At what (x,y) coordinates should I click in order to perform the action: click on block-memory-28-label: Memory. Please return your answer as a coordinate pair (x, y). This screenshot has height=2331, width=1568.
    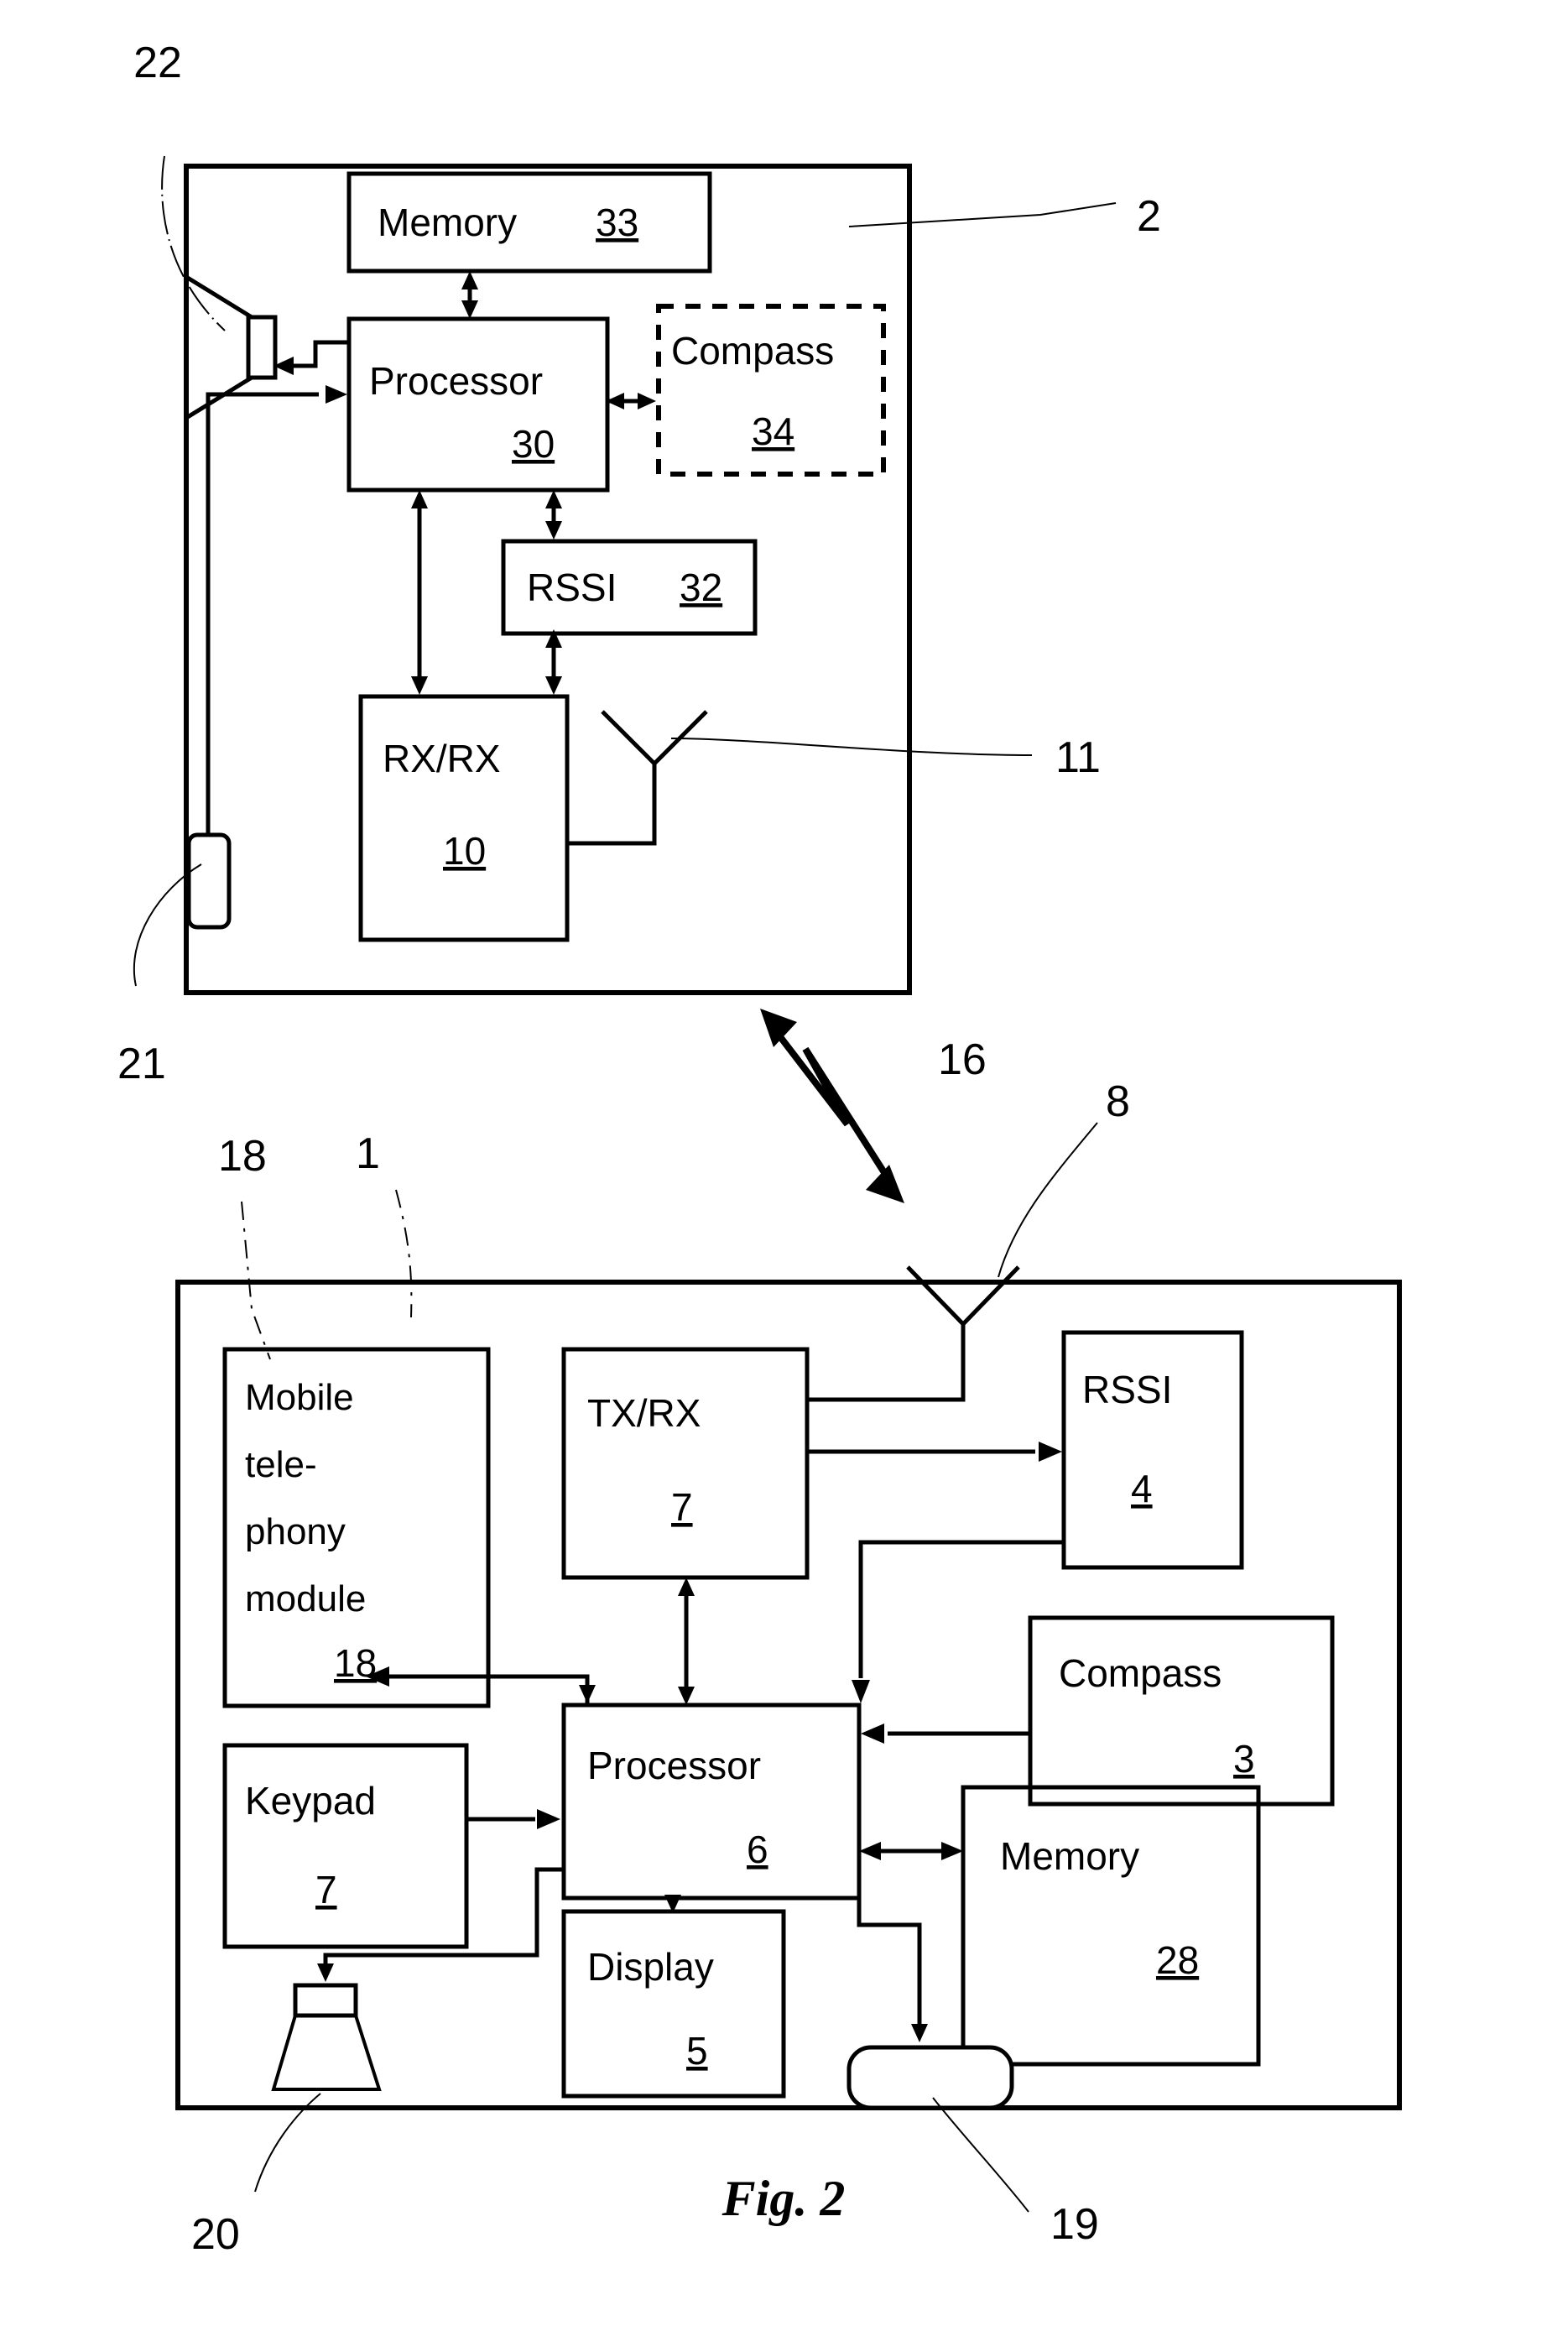
    Looking at the image, I should click on (1070, 1856).